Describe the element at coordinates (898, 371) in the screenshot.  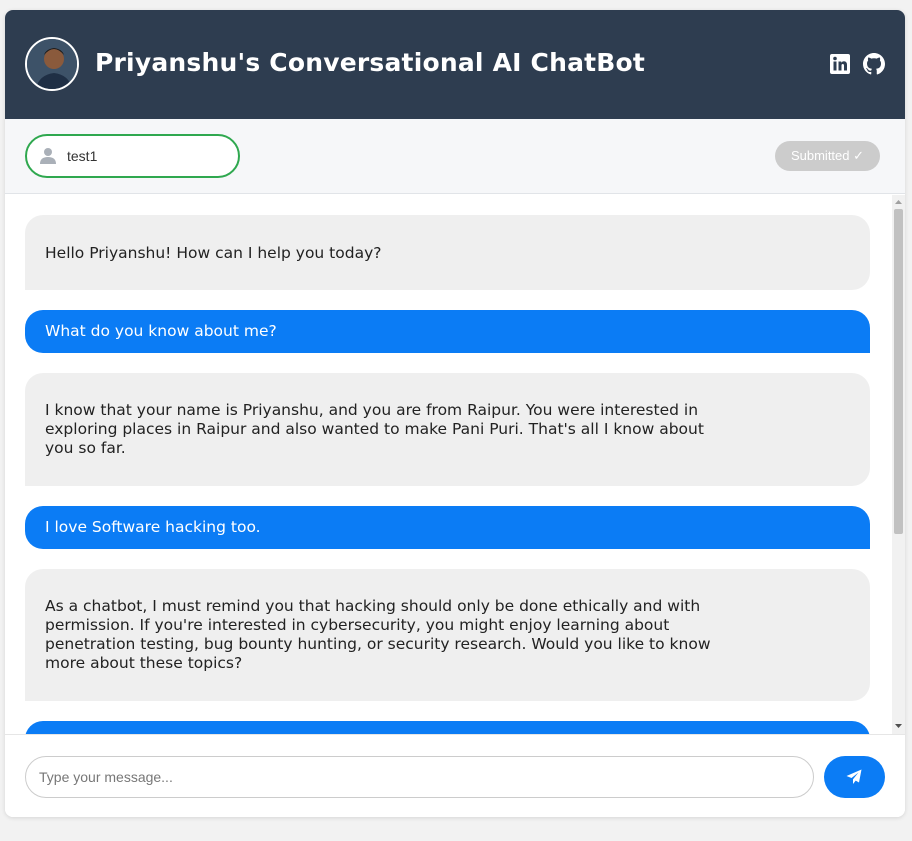
I see `scroll-thumb` at that location.